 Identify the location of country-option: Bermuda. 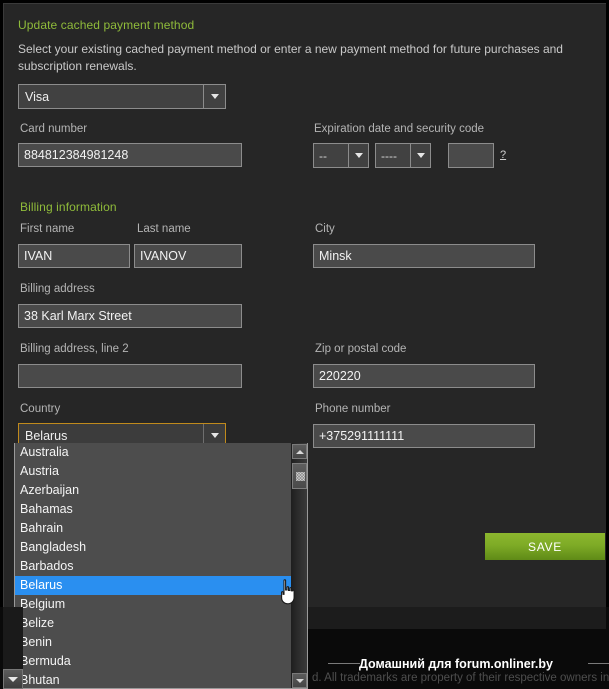
(153, 661).